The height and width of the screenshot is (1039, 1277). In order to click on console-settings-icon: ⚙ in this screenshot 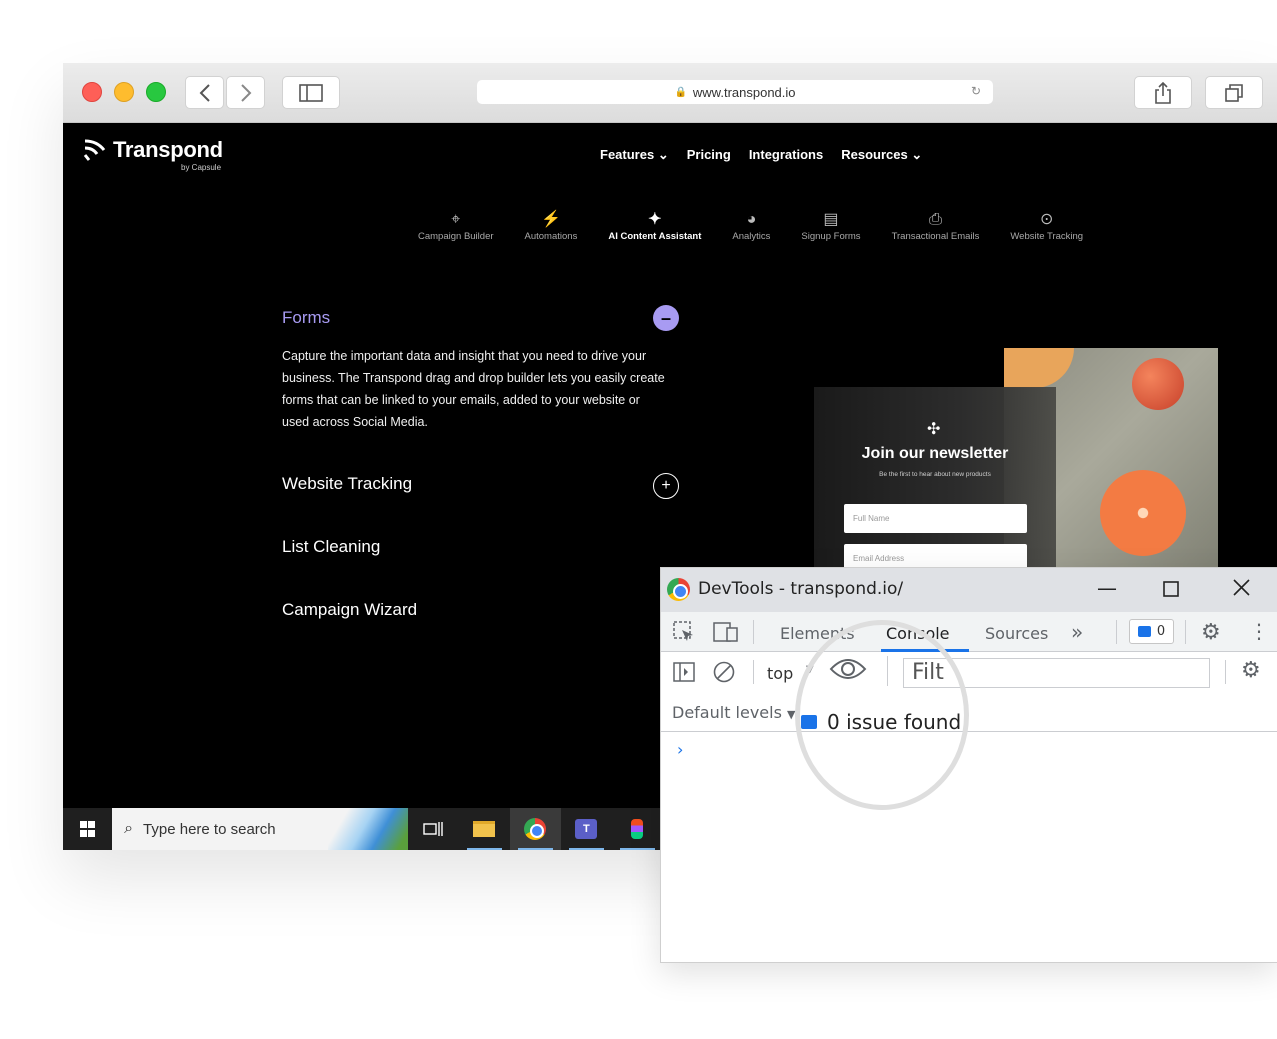, I will do `click(1251, 670)`.